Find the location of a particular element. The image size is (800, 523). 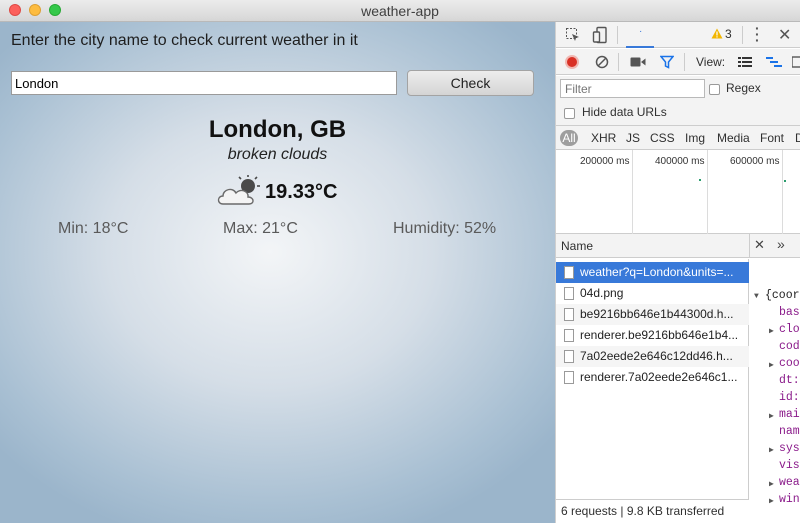

json-key: nam is located at coordinates (789, 431).